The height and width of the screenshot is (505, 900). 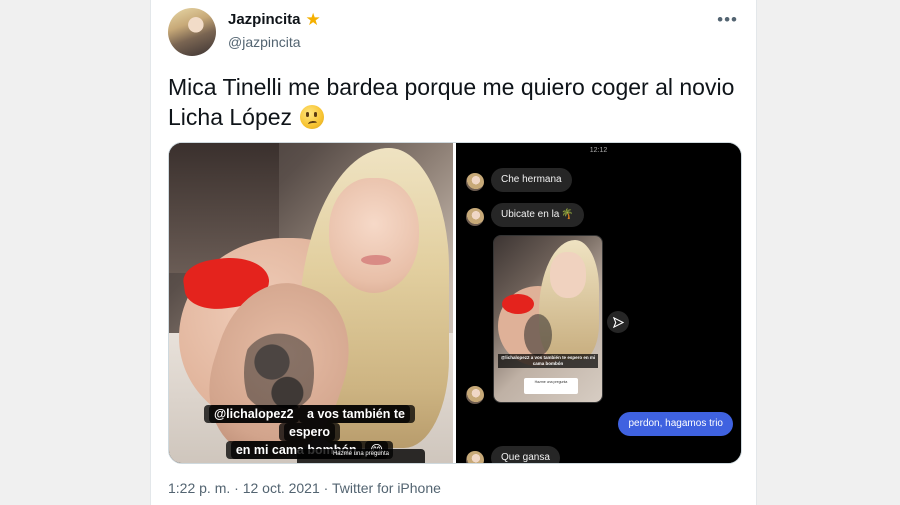 I want to click on display-name: Jazpincita, so click(x=264, y=19).